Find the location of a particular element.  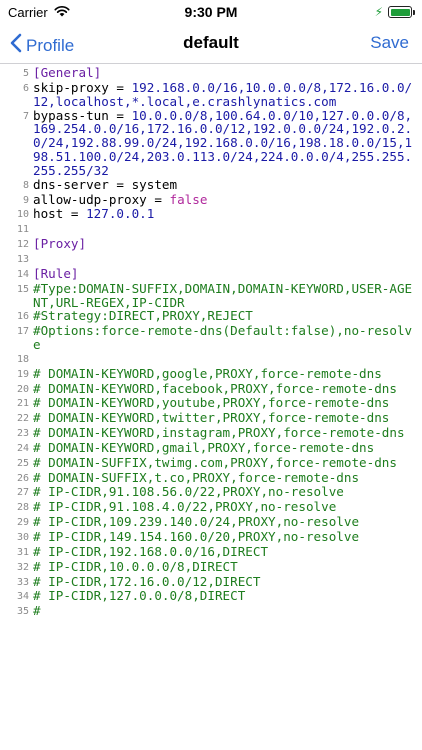

status-bar: Carrier 9:30 PM ⚡ is located at coordinates (211, 12).